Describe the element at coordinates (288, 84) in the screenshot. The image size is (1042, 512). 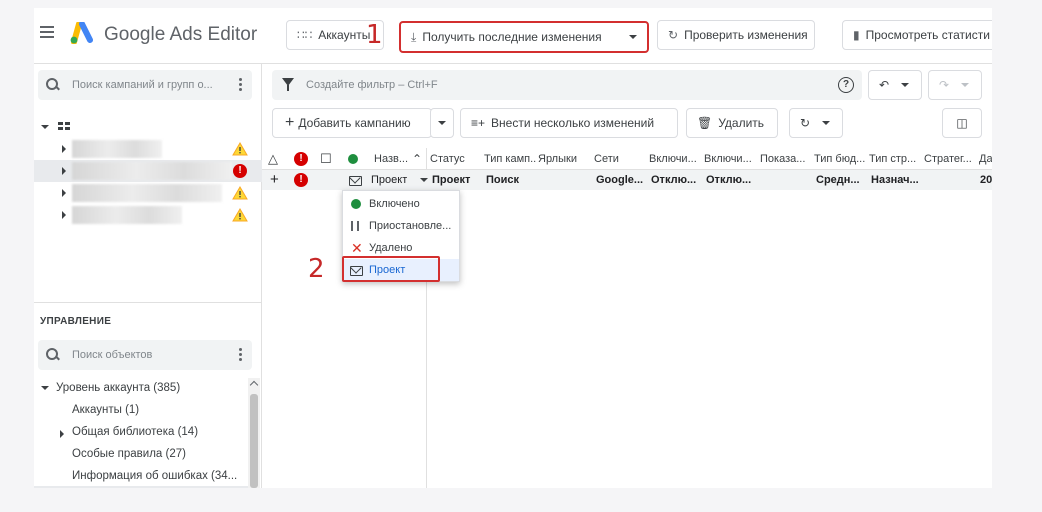
I see `filter-icon` at that location.